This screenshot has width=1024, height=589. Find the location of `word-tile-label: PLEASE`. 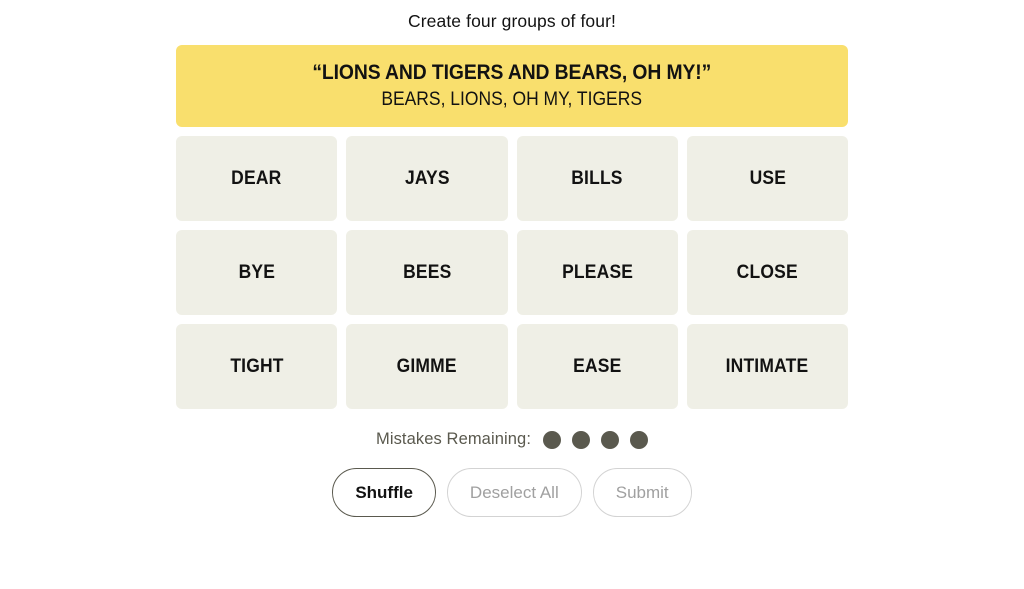

word-tile-label: PLEASE is located at coordinates (597, 272).